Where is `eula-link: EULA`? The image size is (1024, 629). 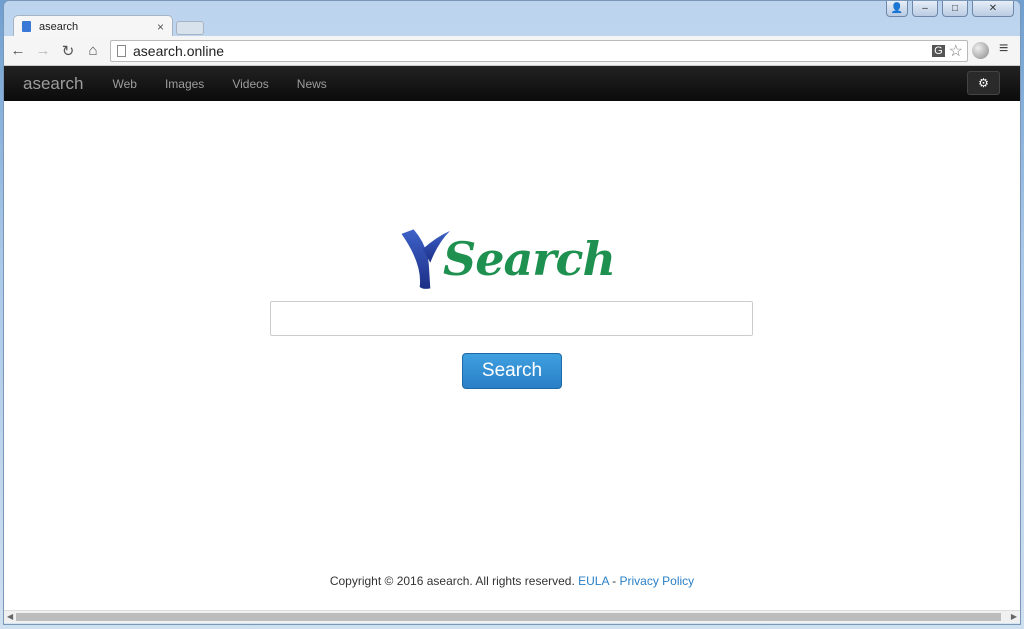 eula-link: EULA is located at coordinates (593, 581).